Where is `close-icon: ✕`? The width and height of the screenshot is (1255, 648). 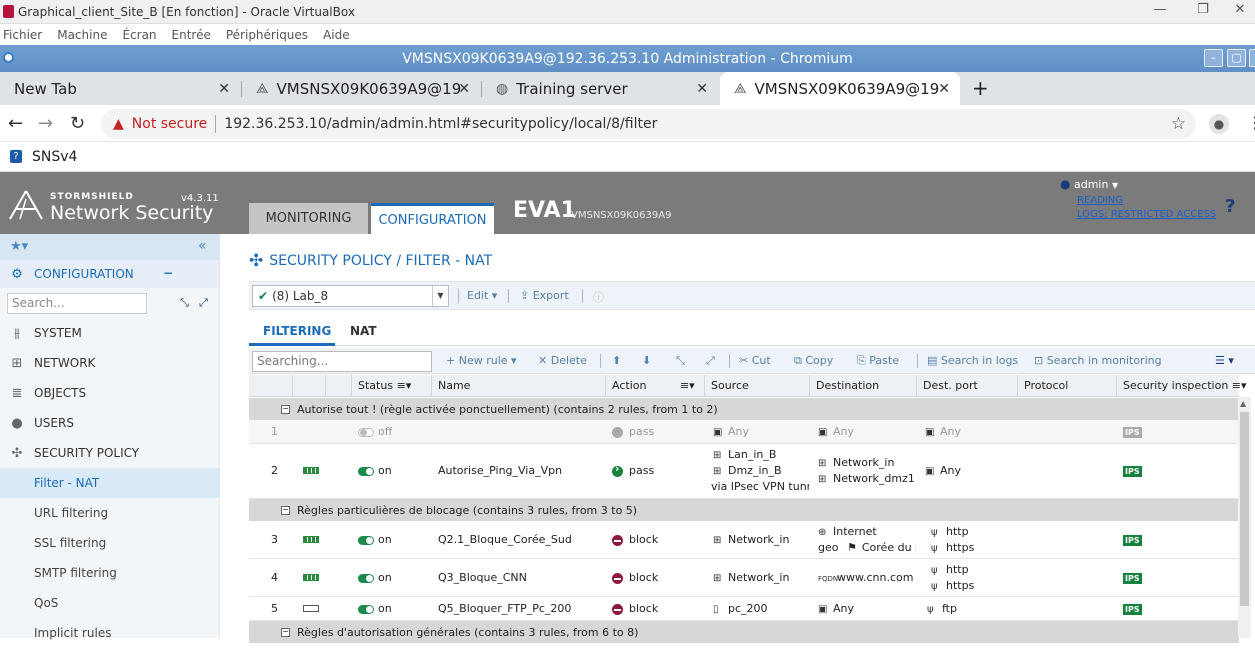
close-icon: ✕ is located at coordinates (1240, 9).